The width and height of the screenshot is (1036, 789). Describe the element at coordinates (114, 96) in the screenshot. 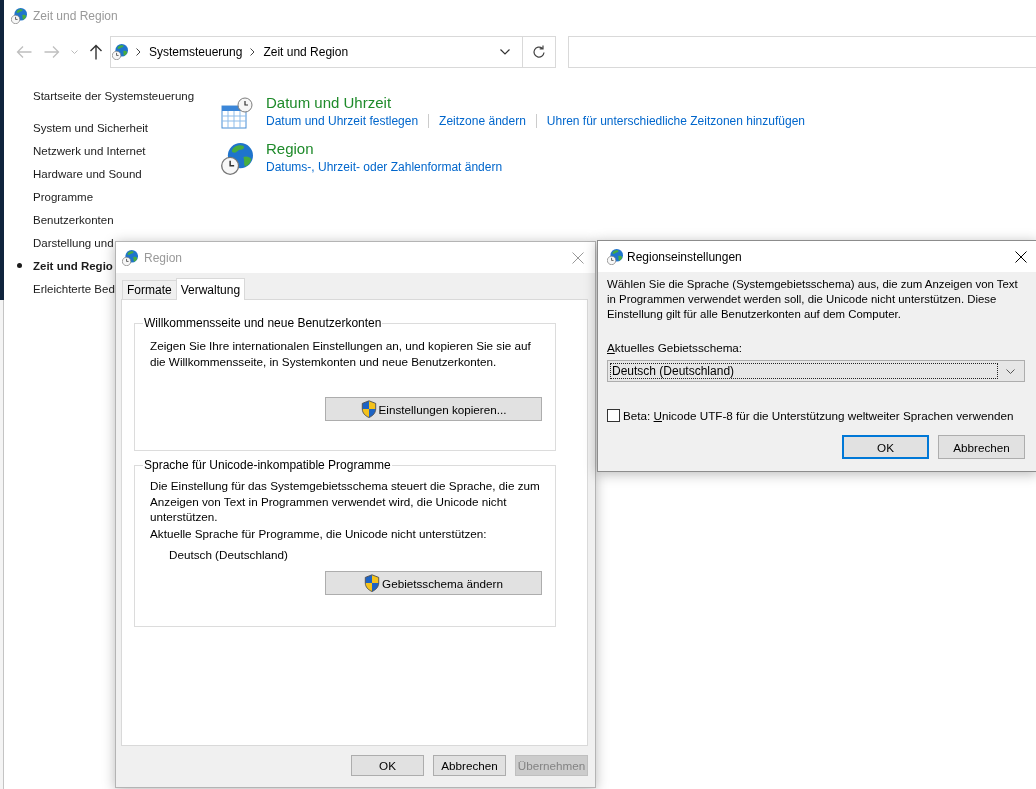

I see `sidebar-link: Startseite der Systemsteuerung` at that location.